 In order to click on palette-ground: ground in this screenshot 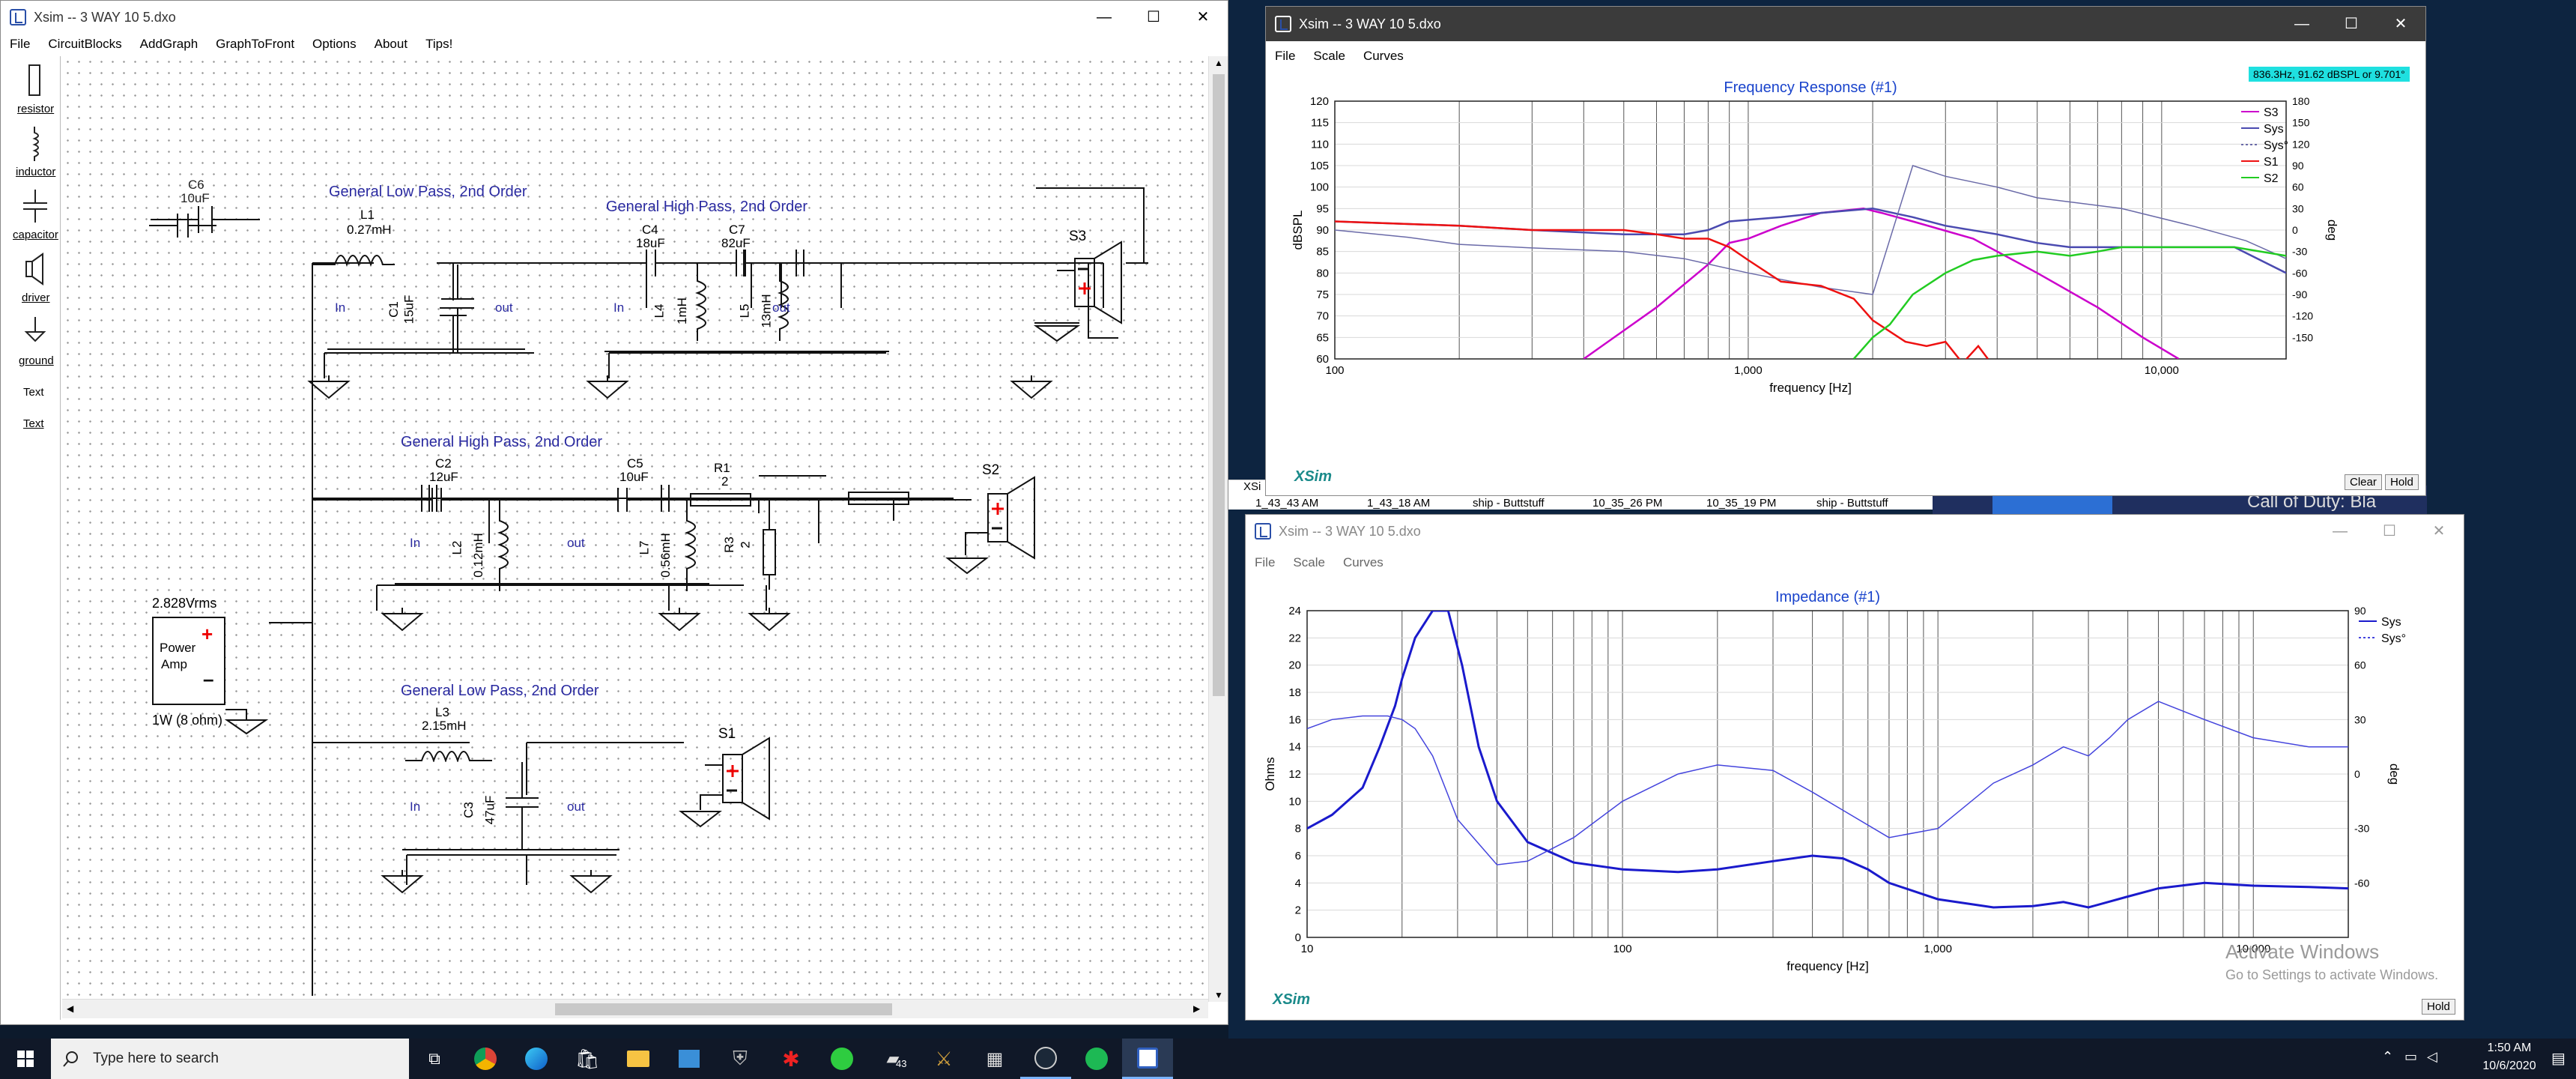, I will do `click(36, 360)`.